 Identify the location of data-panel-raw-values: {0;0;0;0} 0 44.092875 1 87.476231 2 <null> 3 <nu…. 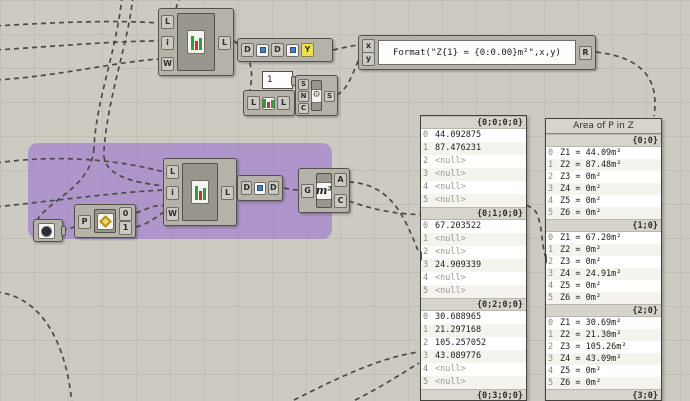
(473, 258).